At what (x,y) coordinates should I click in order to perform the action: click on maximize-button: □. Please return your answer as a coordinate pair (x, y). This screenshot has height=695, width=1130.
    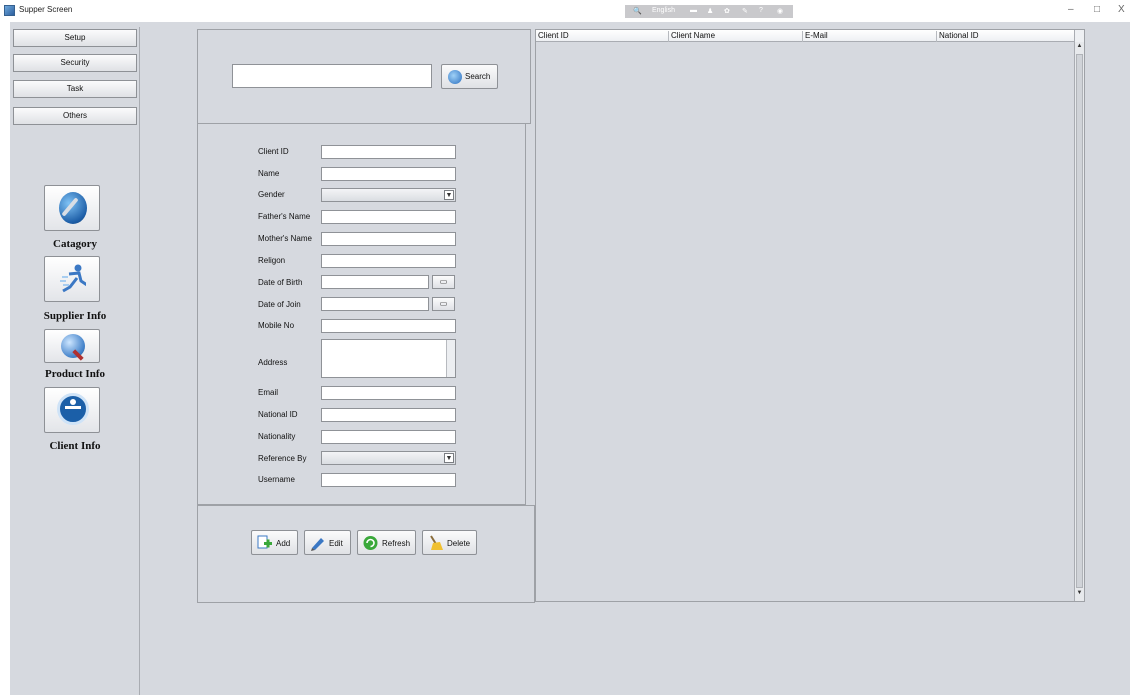
    Looking at the image, I should click on (1097, 9).